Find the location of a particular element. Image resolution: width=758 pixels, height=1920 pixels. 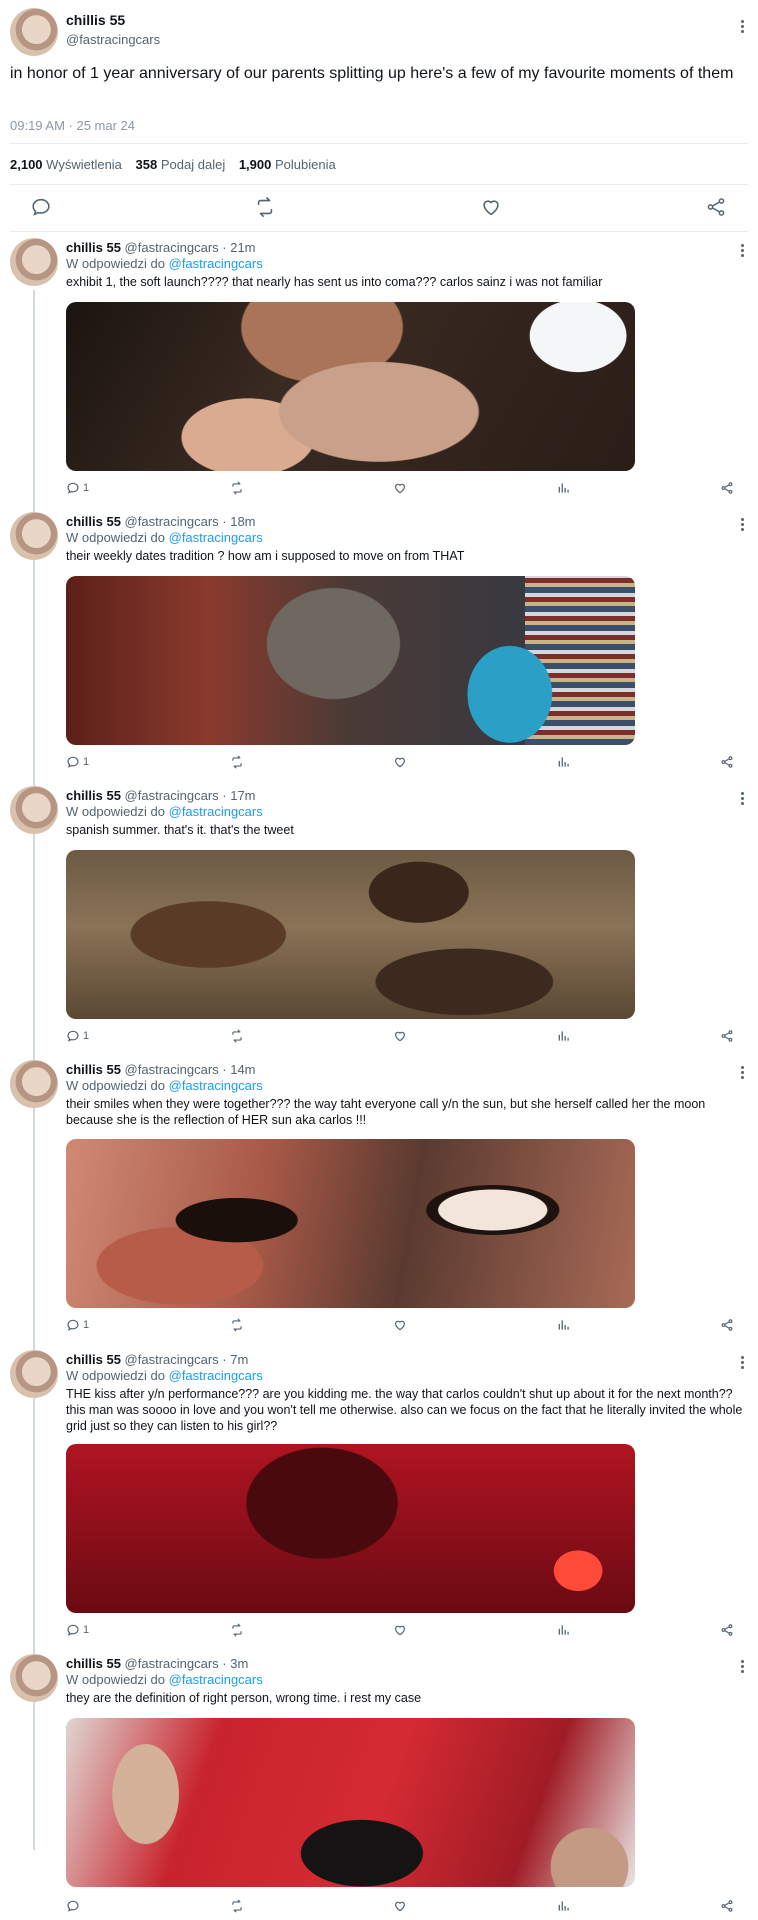

retweets-label: Podaj dalej is located at coordinates (193, 164).